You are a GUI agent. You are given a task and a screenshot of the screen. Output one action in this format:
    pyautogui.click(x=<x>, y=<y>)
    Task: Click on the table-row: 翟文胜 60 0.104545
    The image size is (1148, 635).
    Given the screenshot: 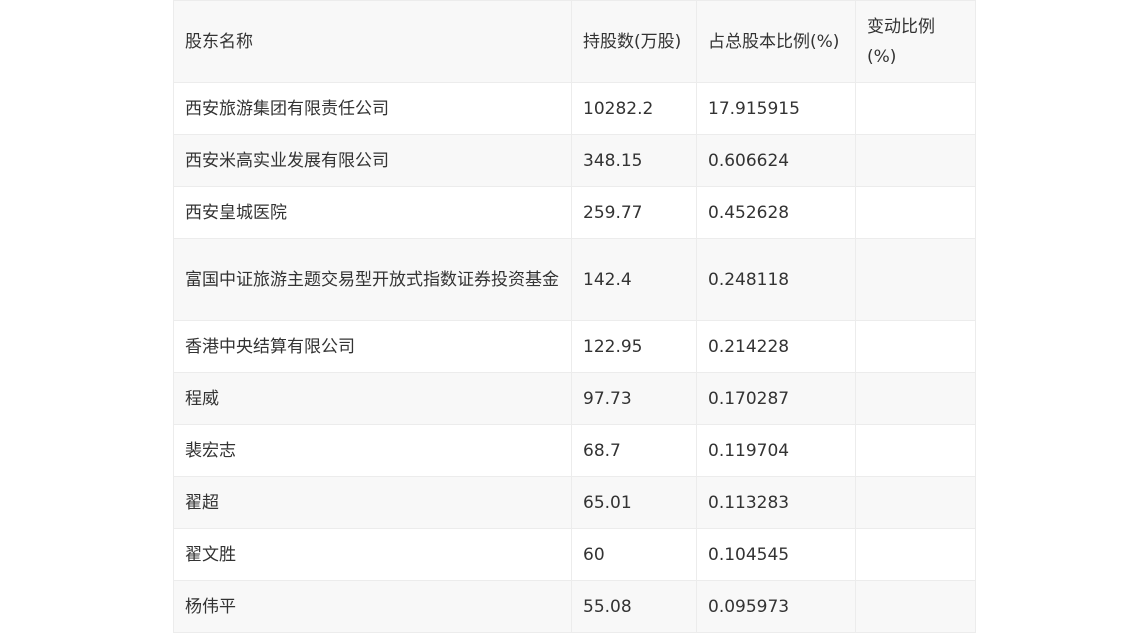 What is the action you would take?
    pyautogui.click(x=574, y=554)
    